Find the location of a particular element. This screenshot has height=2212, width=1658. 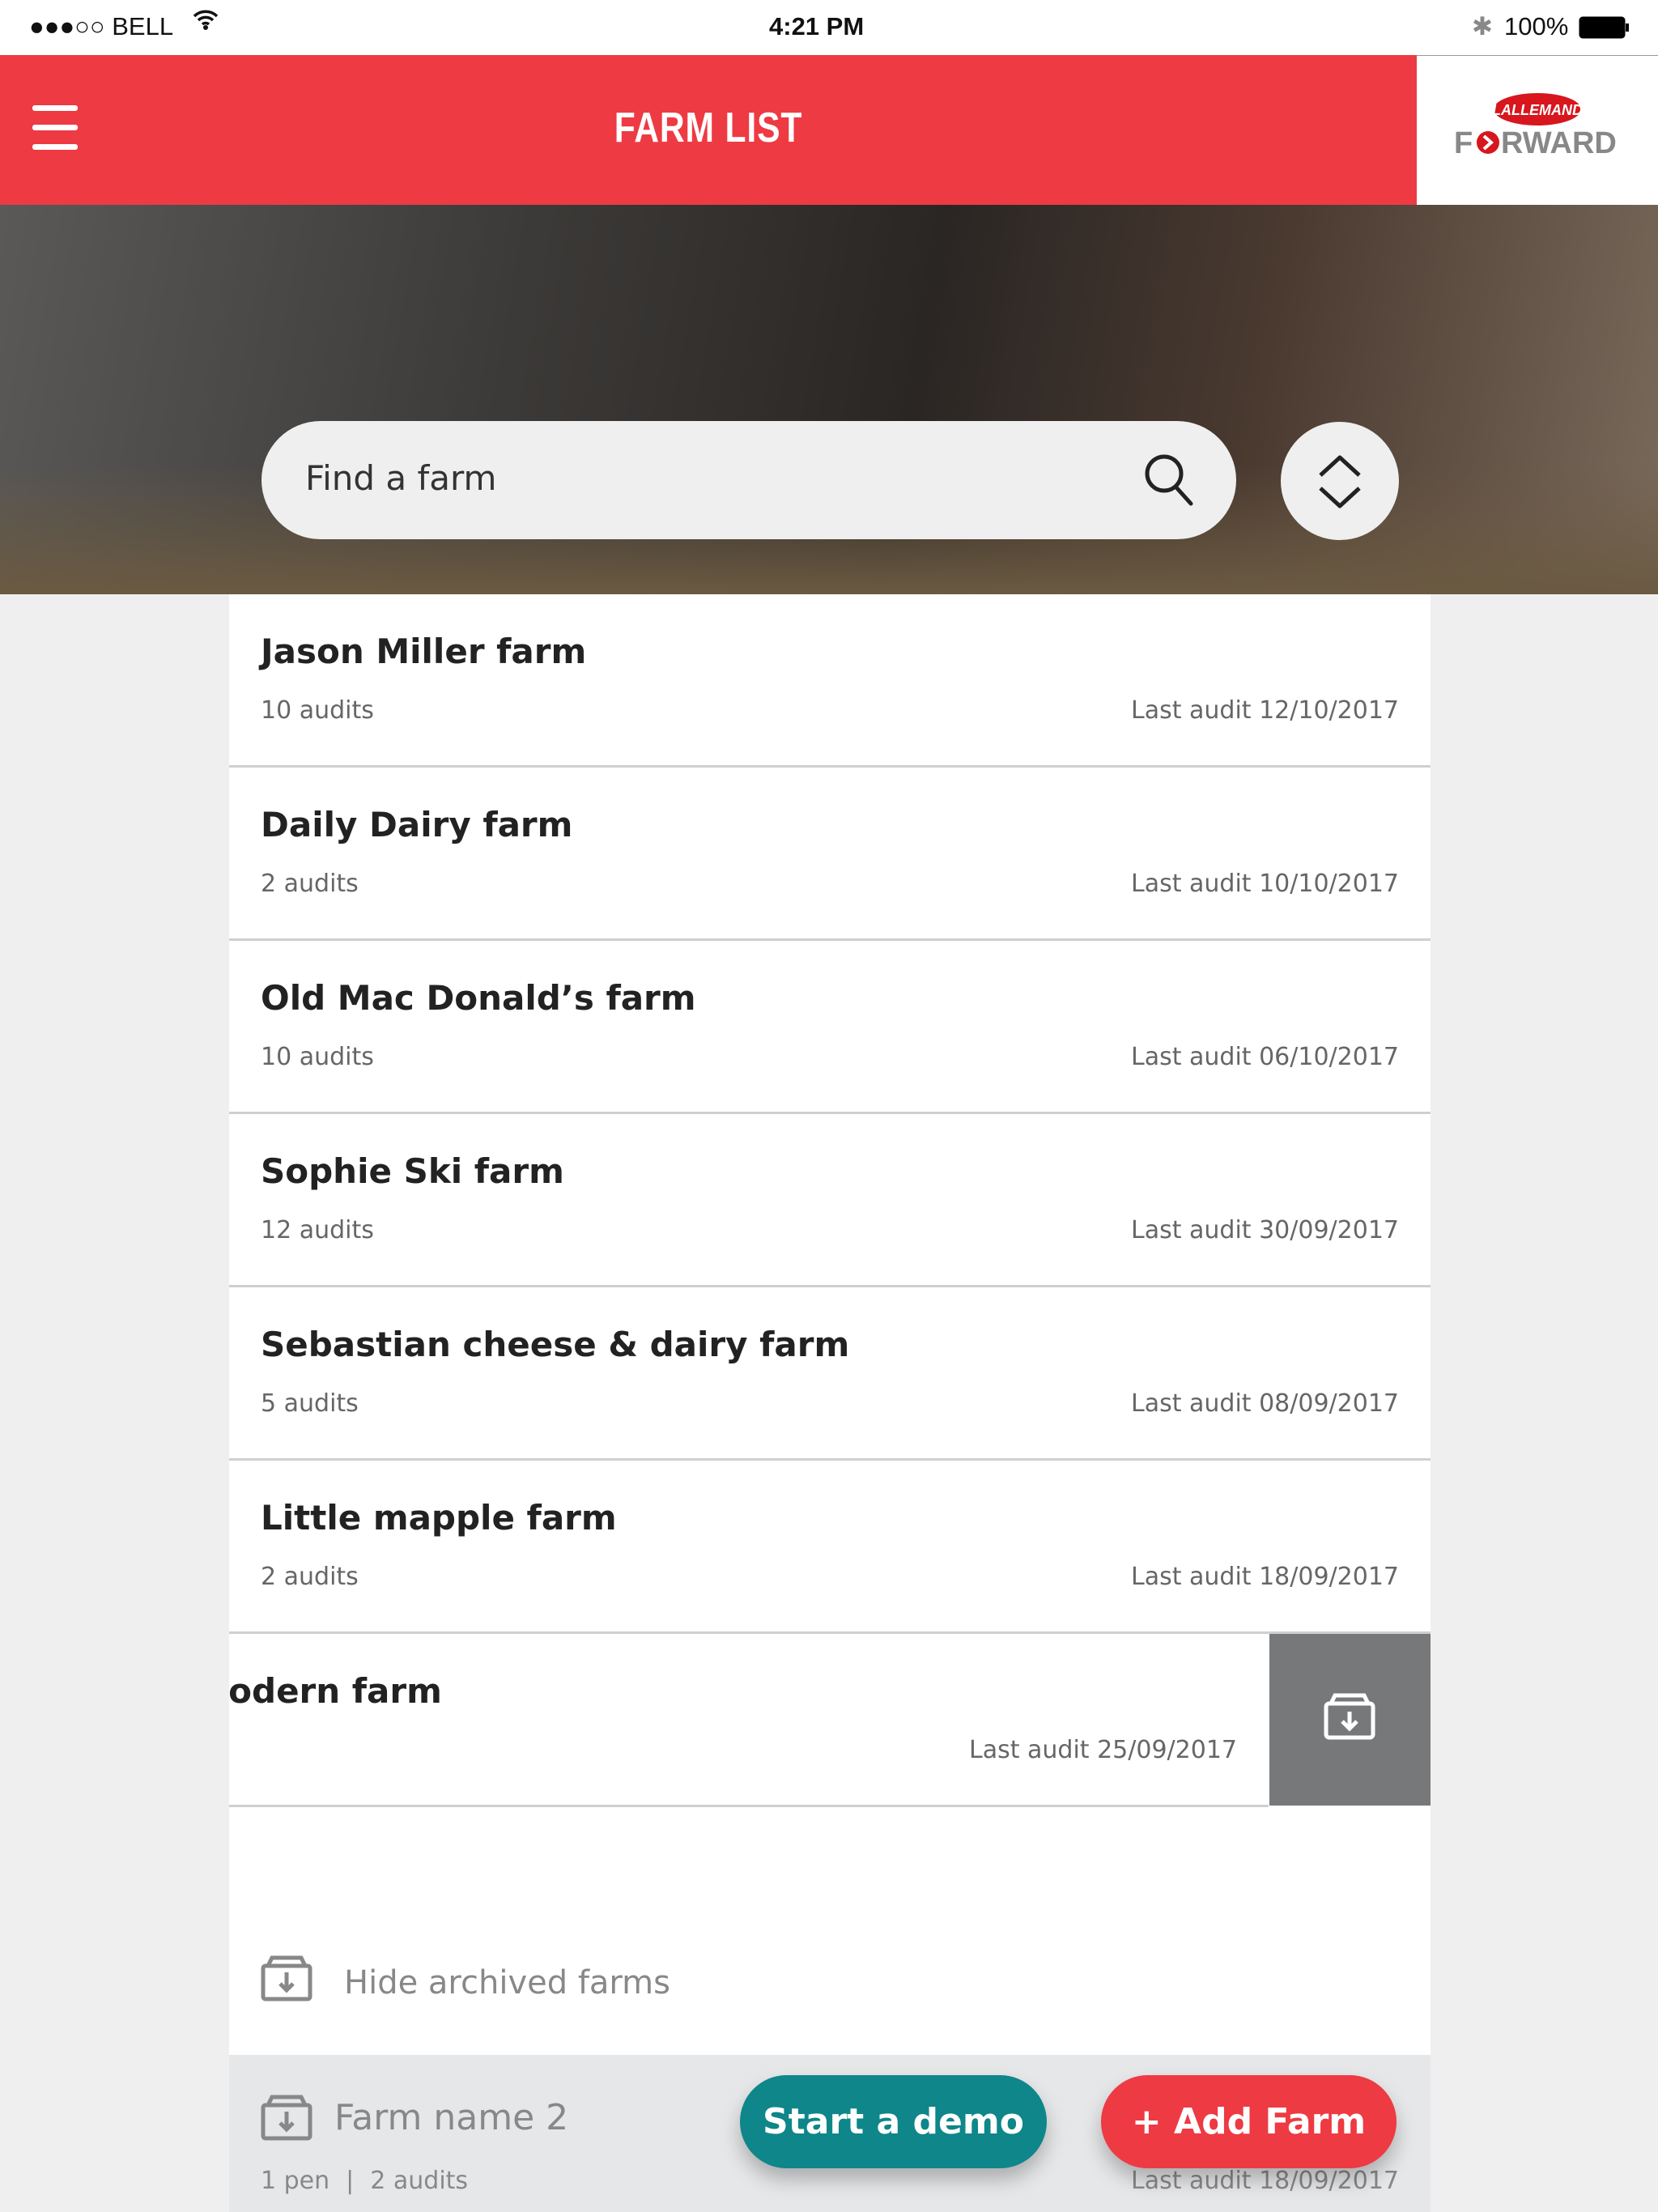

last-audit: Last audit 25/09/2017 is located at coordinates (1102, 1750).